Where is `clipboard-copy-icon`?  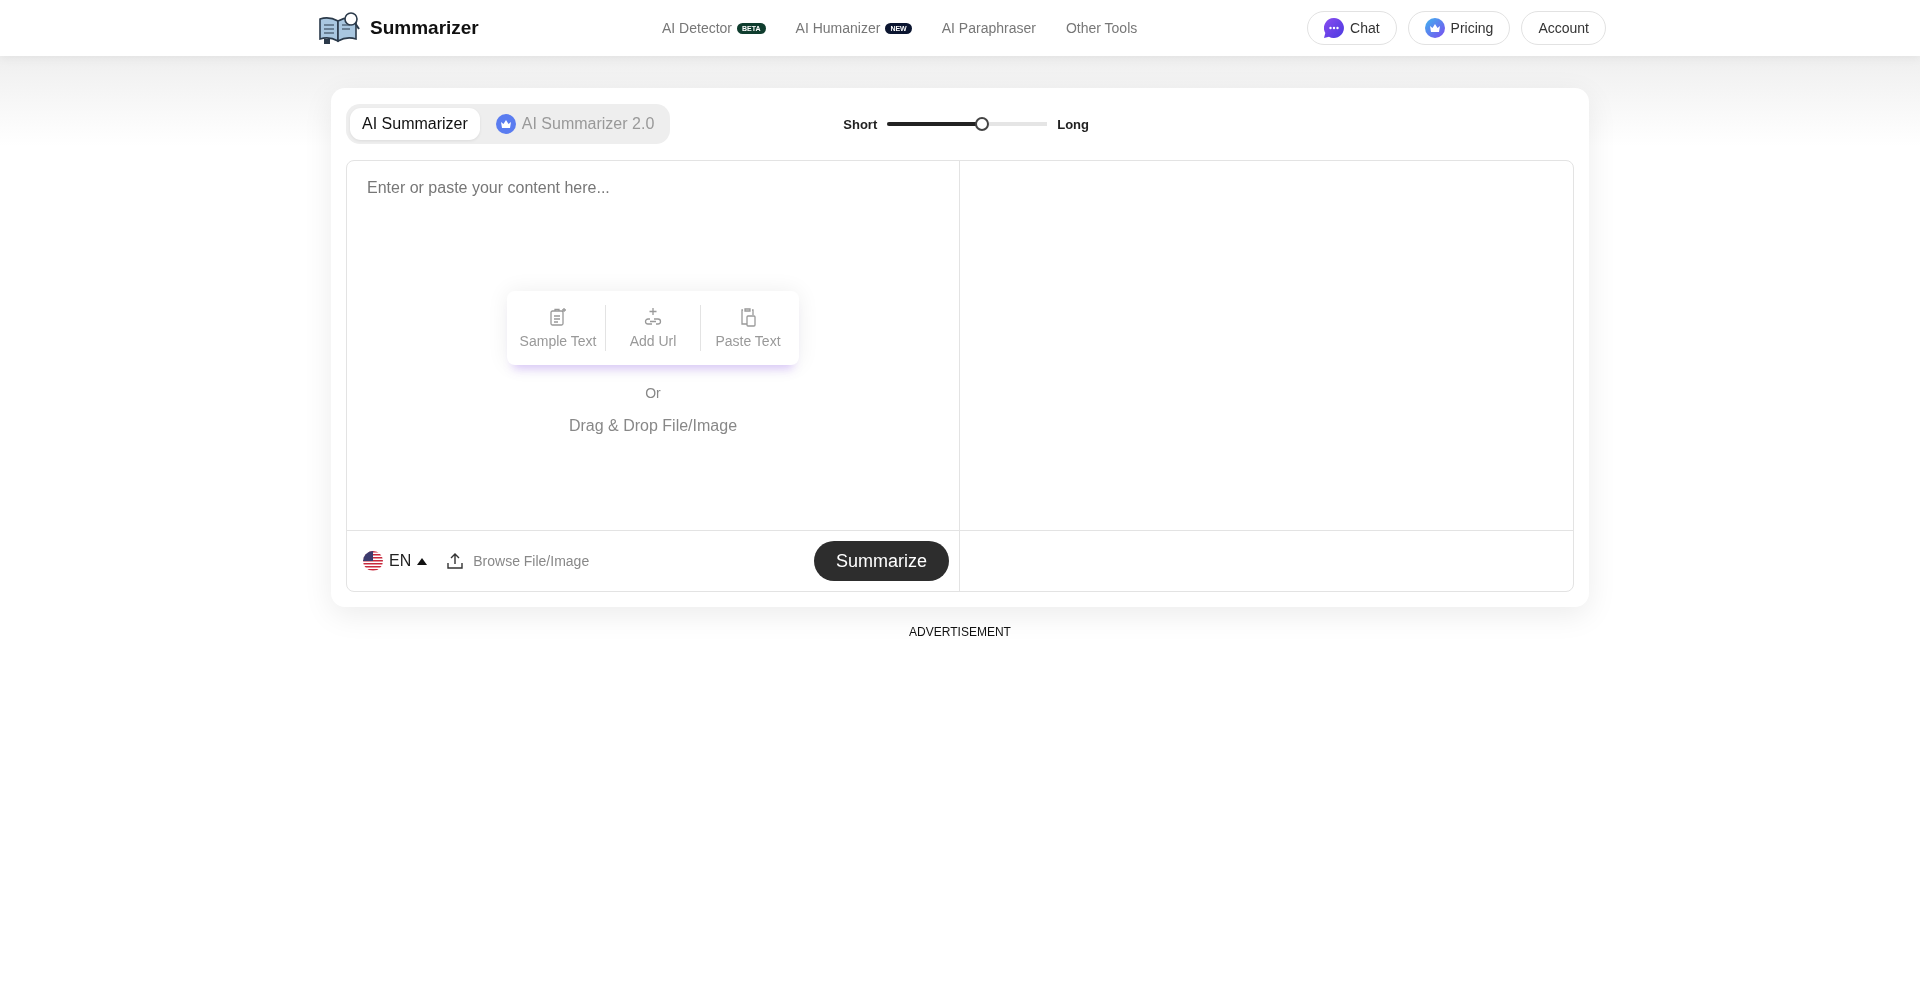 clipboard-copy-icon is located at coordinates (748, 317).